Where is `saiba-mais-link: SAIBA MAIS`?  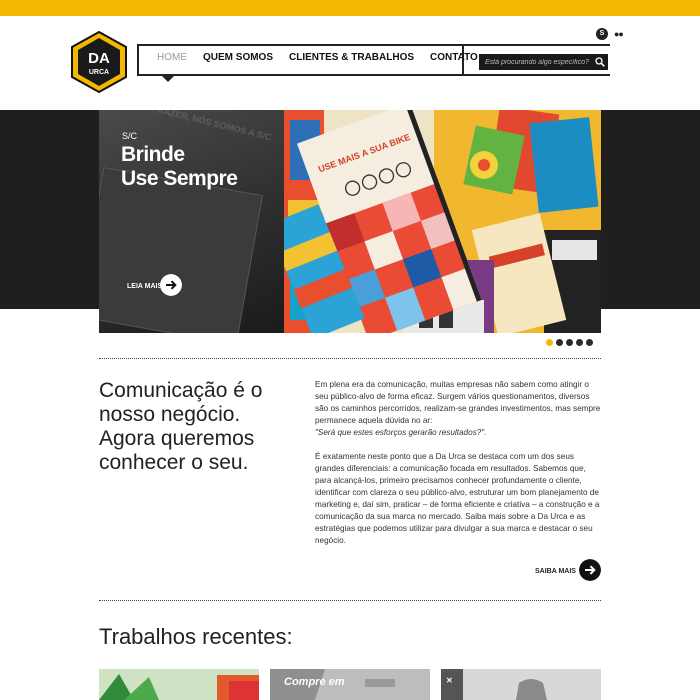
saiba-mais-link: SAIBA MAIS is located at coordinates (555, 571).